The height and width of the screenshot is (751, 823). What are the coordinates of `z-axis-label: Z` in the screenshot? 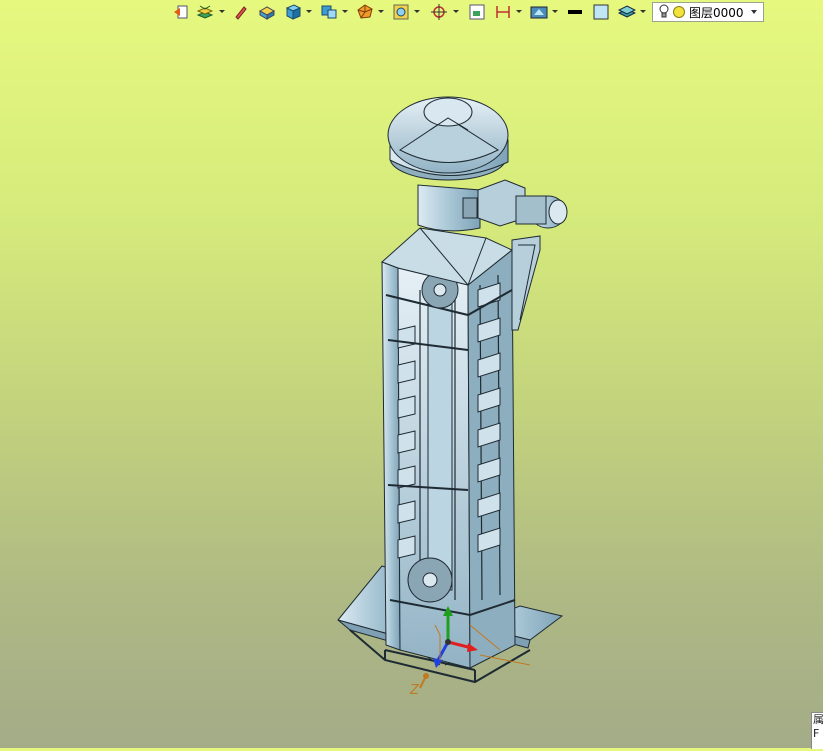 It's located at (414, 690).